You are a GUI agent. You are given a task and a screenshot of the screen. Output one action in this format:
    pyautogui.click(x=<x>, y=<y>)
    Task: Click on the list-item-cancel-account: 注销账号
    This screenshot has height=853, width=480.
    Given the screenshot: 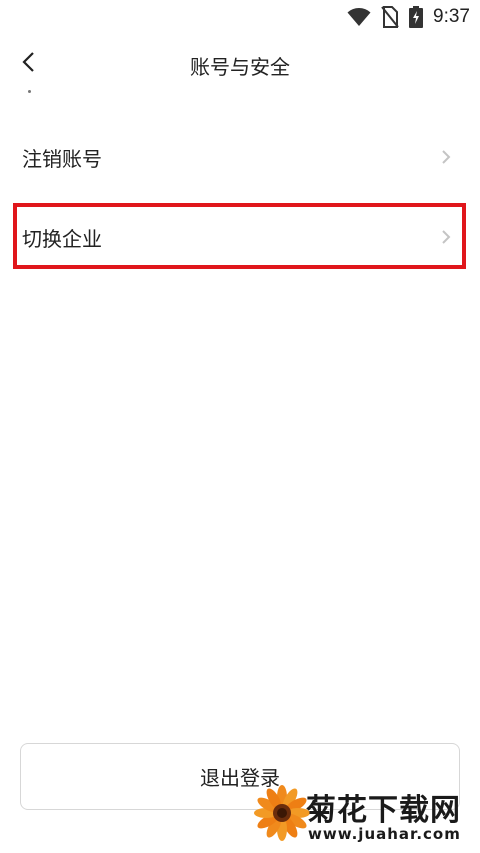 What is the action you would take?
    pyautogui.click(x=240, y=157)
    